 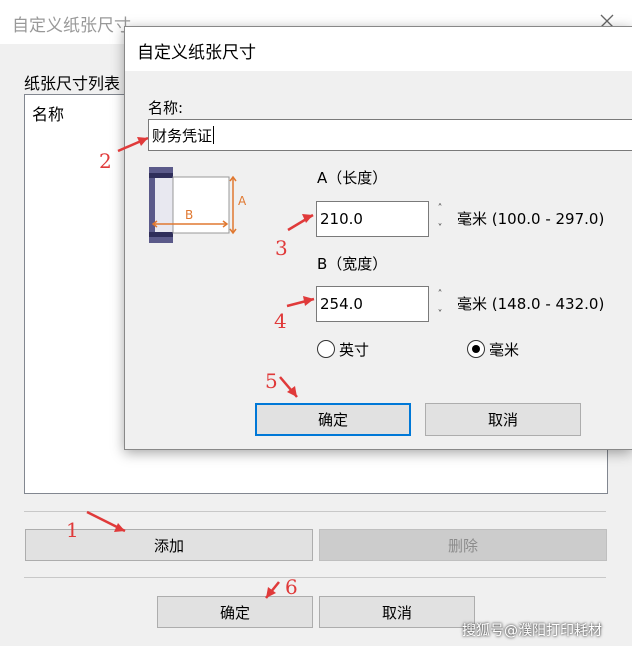 I want to click on annotation-number: 4, so click(x=280, y=321).